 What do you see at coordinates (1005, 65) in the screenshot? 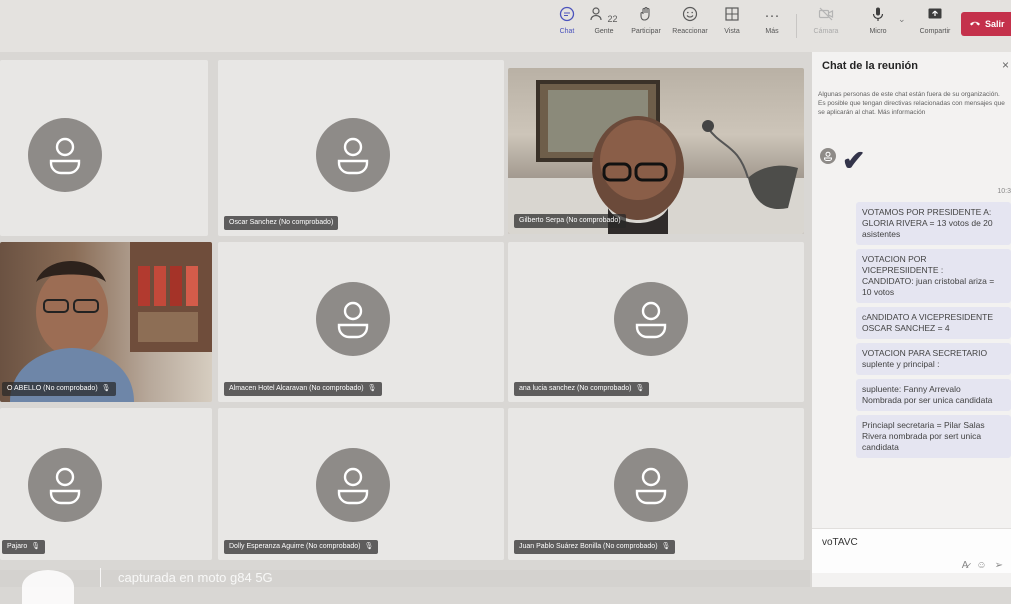
I see `close-icon: ×` at bounding box center [1005, 65].